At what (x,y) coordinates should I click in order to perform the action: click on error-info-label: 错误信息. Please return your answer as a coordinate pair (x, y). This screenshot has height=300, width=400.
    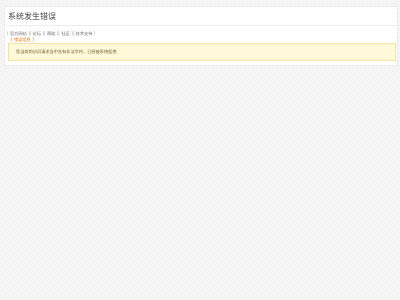
    Looking at the image, I should click on (22, 39).